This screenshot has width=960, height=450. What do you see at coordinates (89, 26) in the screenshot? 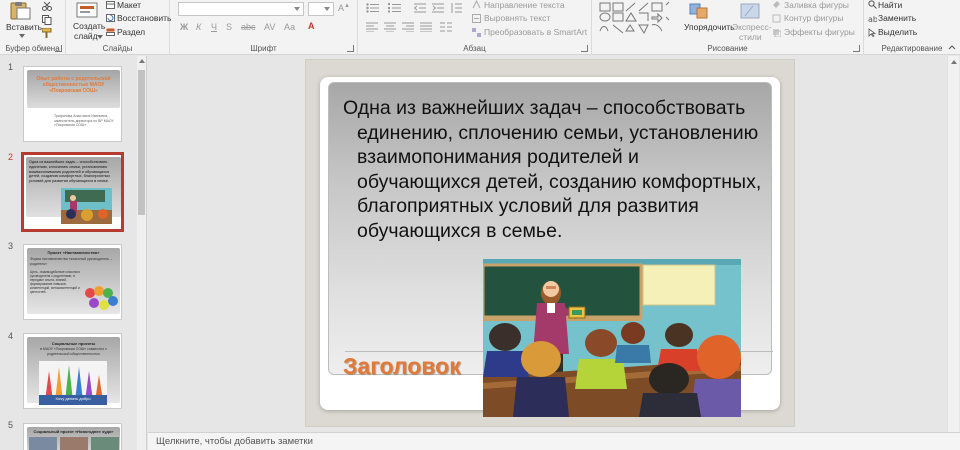
I see `new-slide-button: Создать` at bounding box center [89, 26].